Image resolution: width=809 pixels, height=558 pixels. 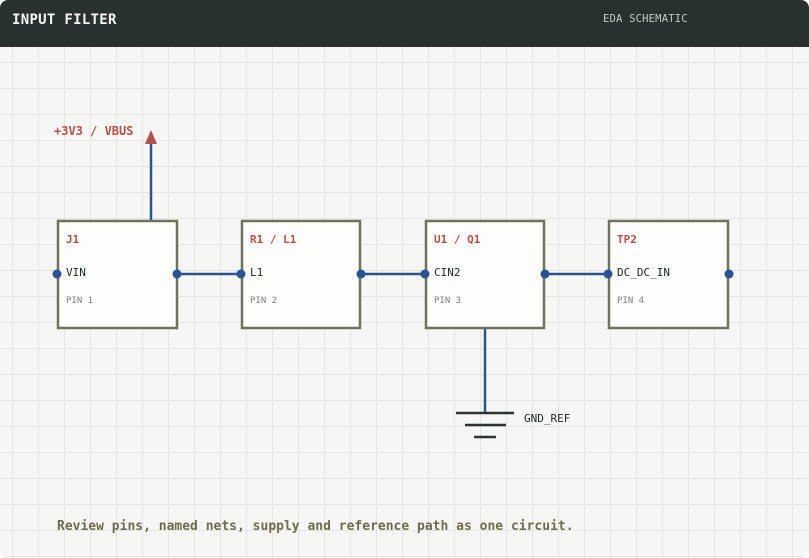 I want to click on component-tp2: TP2 DC_DC_IN PIN 4, so click(x=668, y=274).